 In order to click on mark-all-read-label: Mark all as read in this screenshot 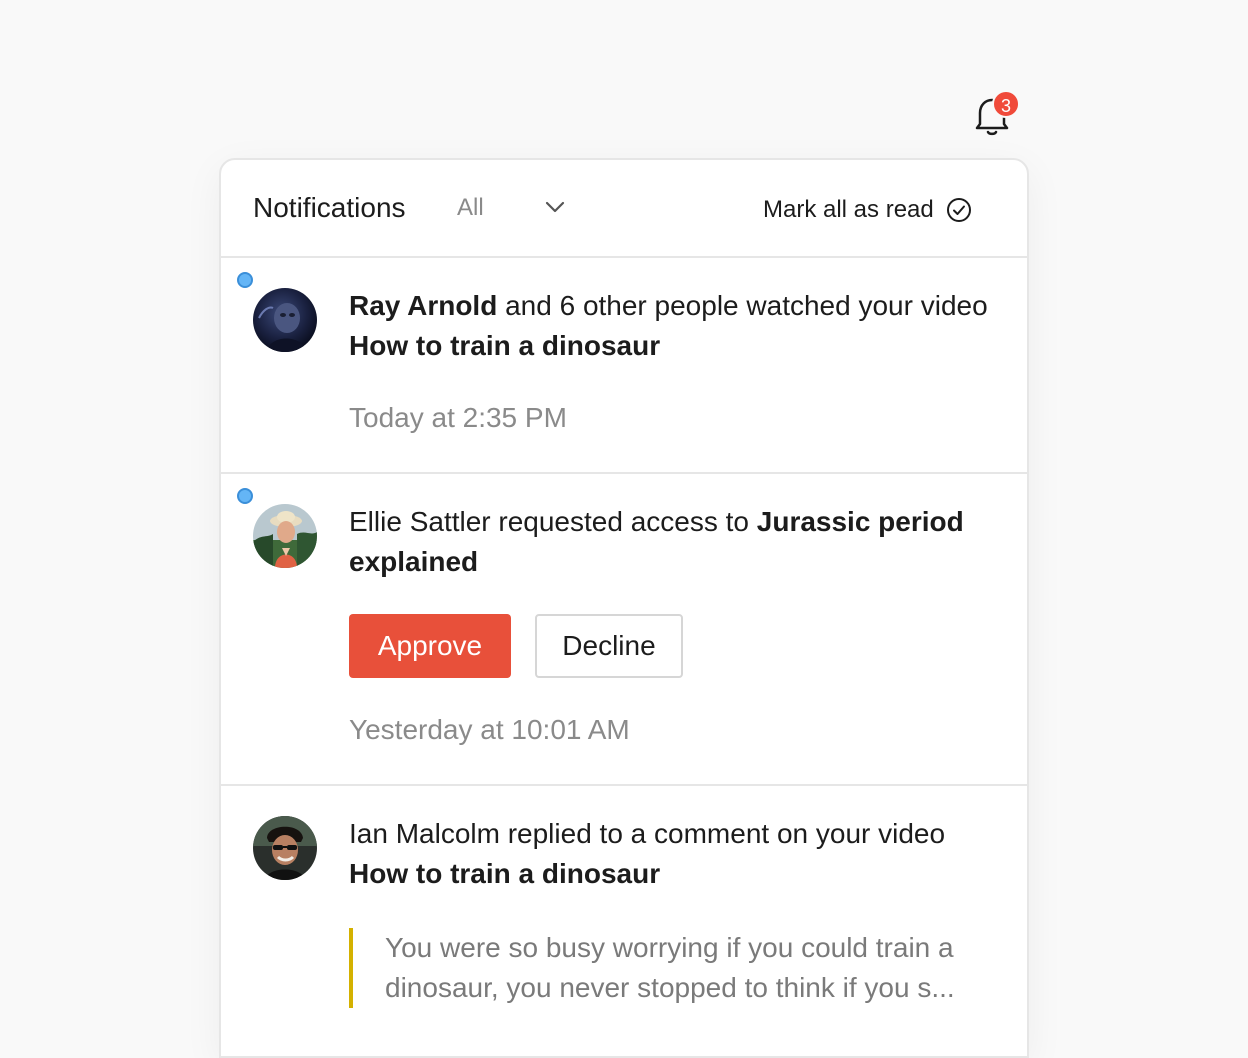, I will do `click(848, 209)`.